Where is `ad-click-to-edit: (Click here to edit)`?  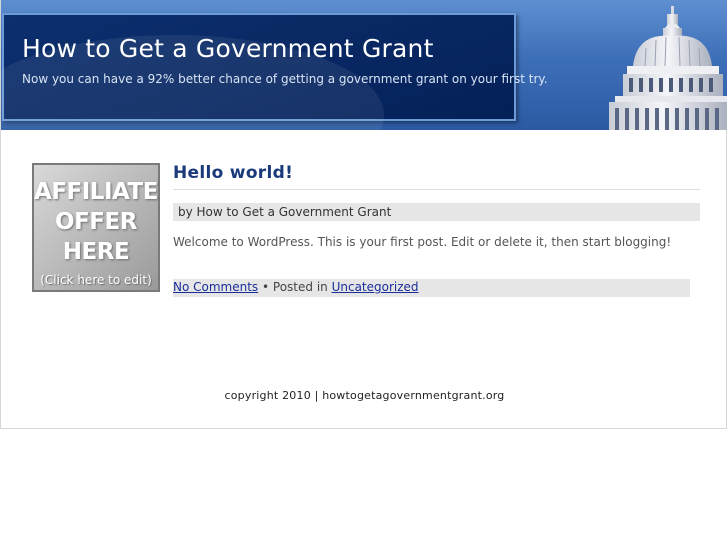 ad-click-to-edit: (Click here to edit) is located at coordinates (96, 280).